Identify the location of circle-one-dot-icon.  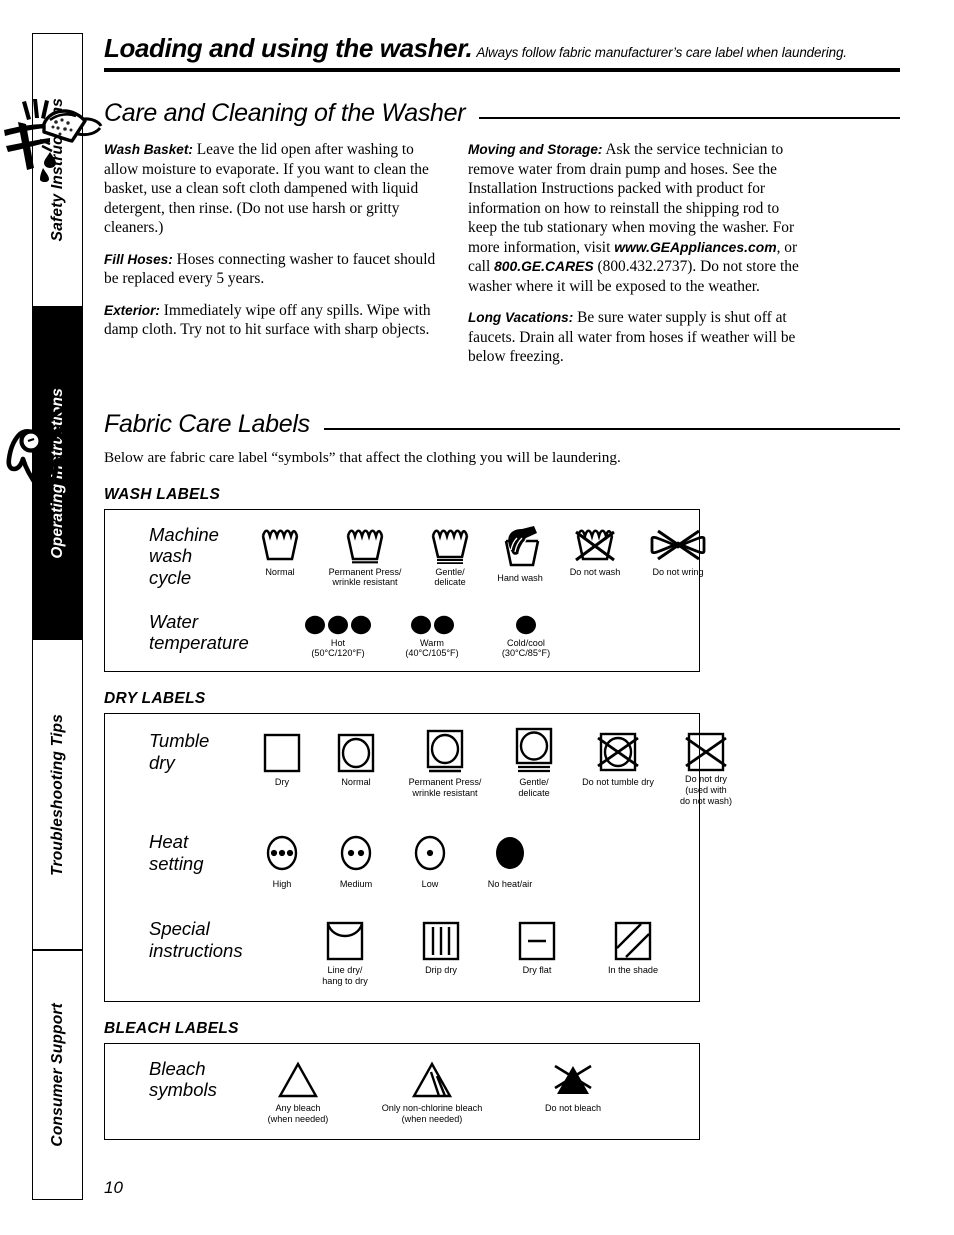
(430, 852).